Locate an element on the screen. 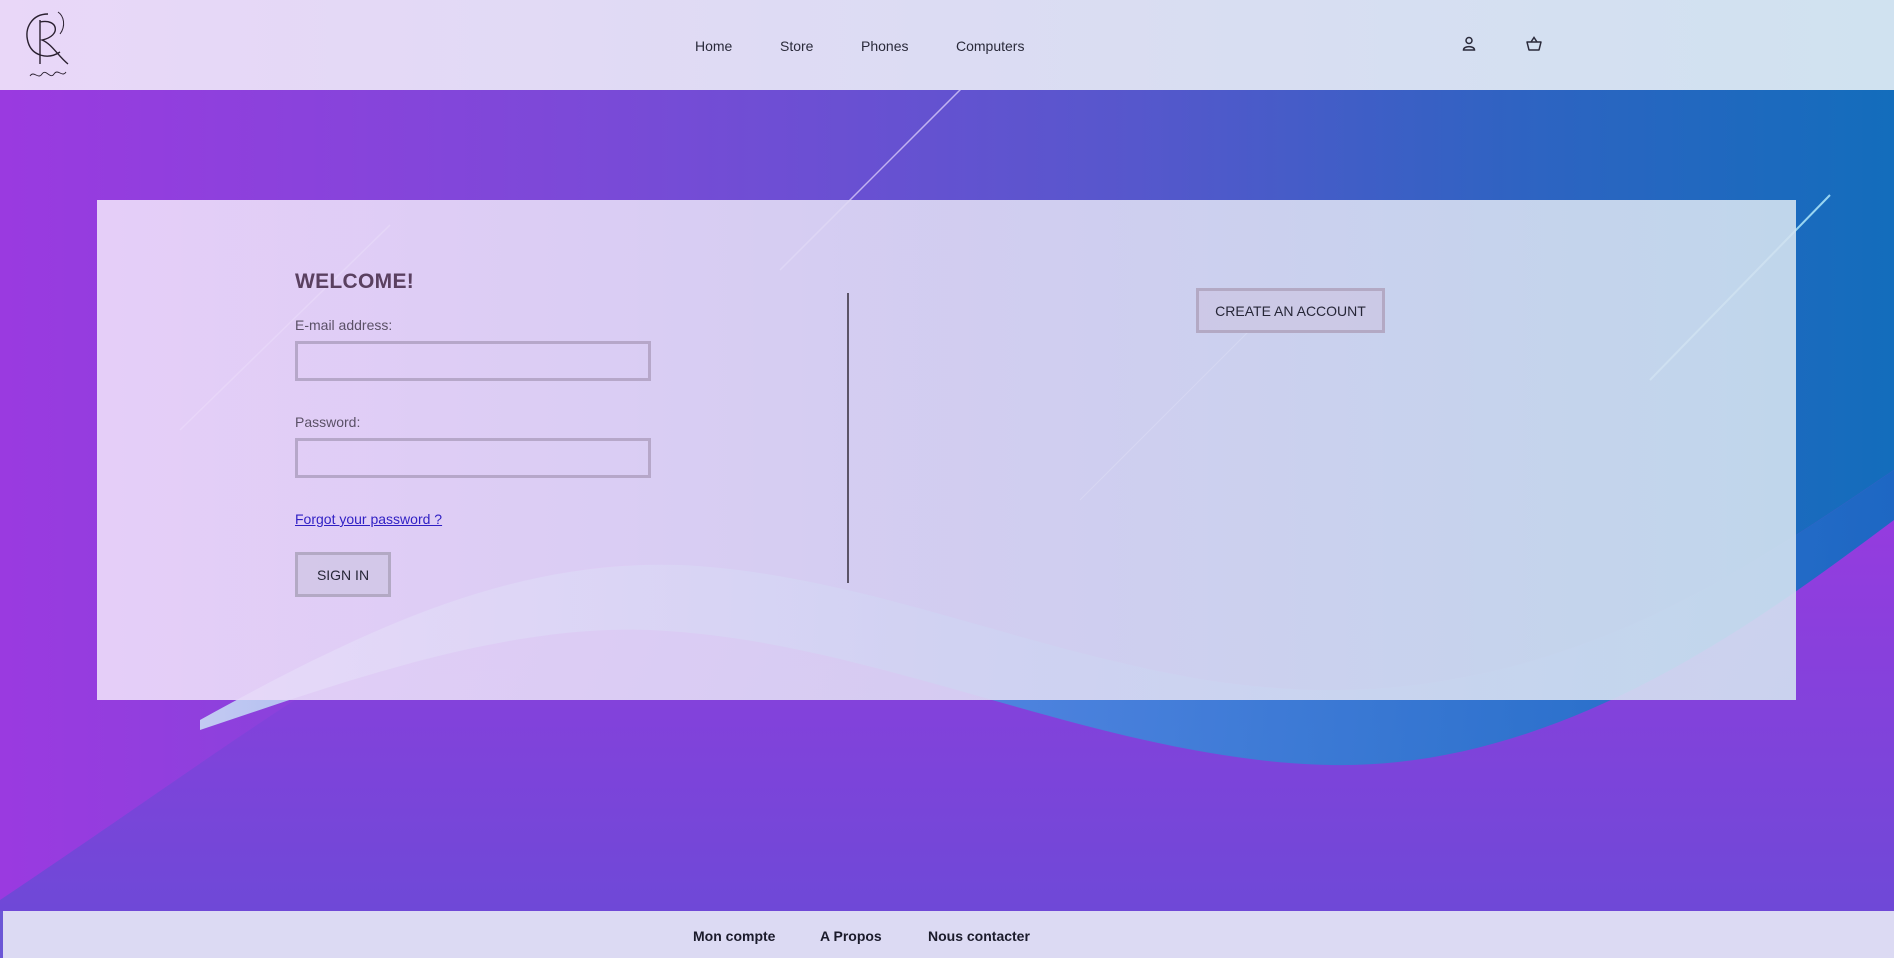 This screenshot has width=1894, height=958. nav-phones-link: Phones is located at coordinates (884, 46).